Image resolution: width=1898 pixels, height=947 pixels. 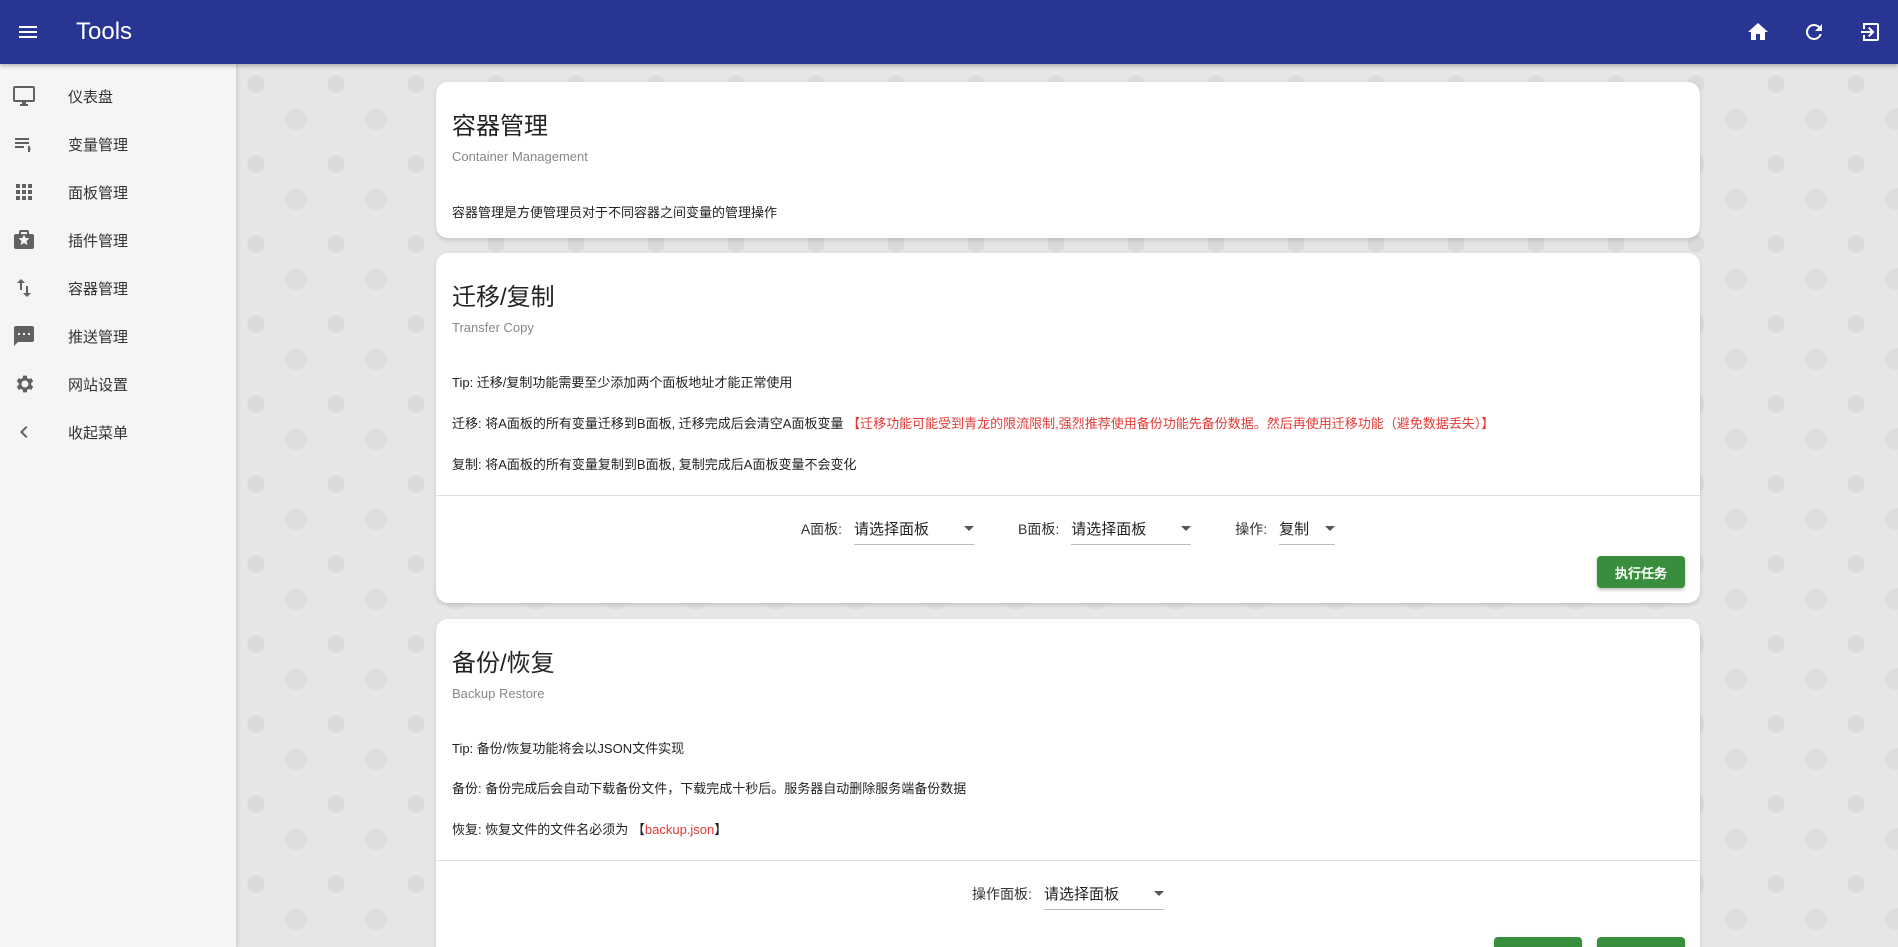 What do you see at coordinates (498, 693) in the screenshot?
I see `card-subtitle: Backup Restore` at bounding box center [498, 693].